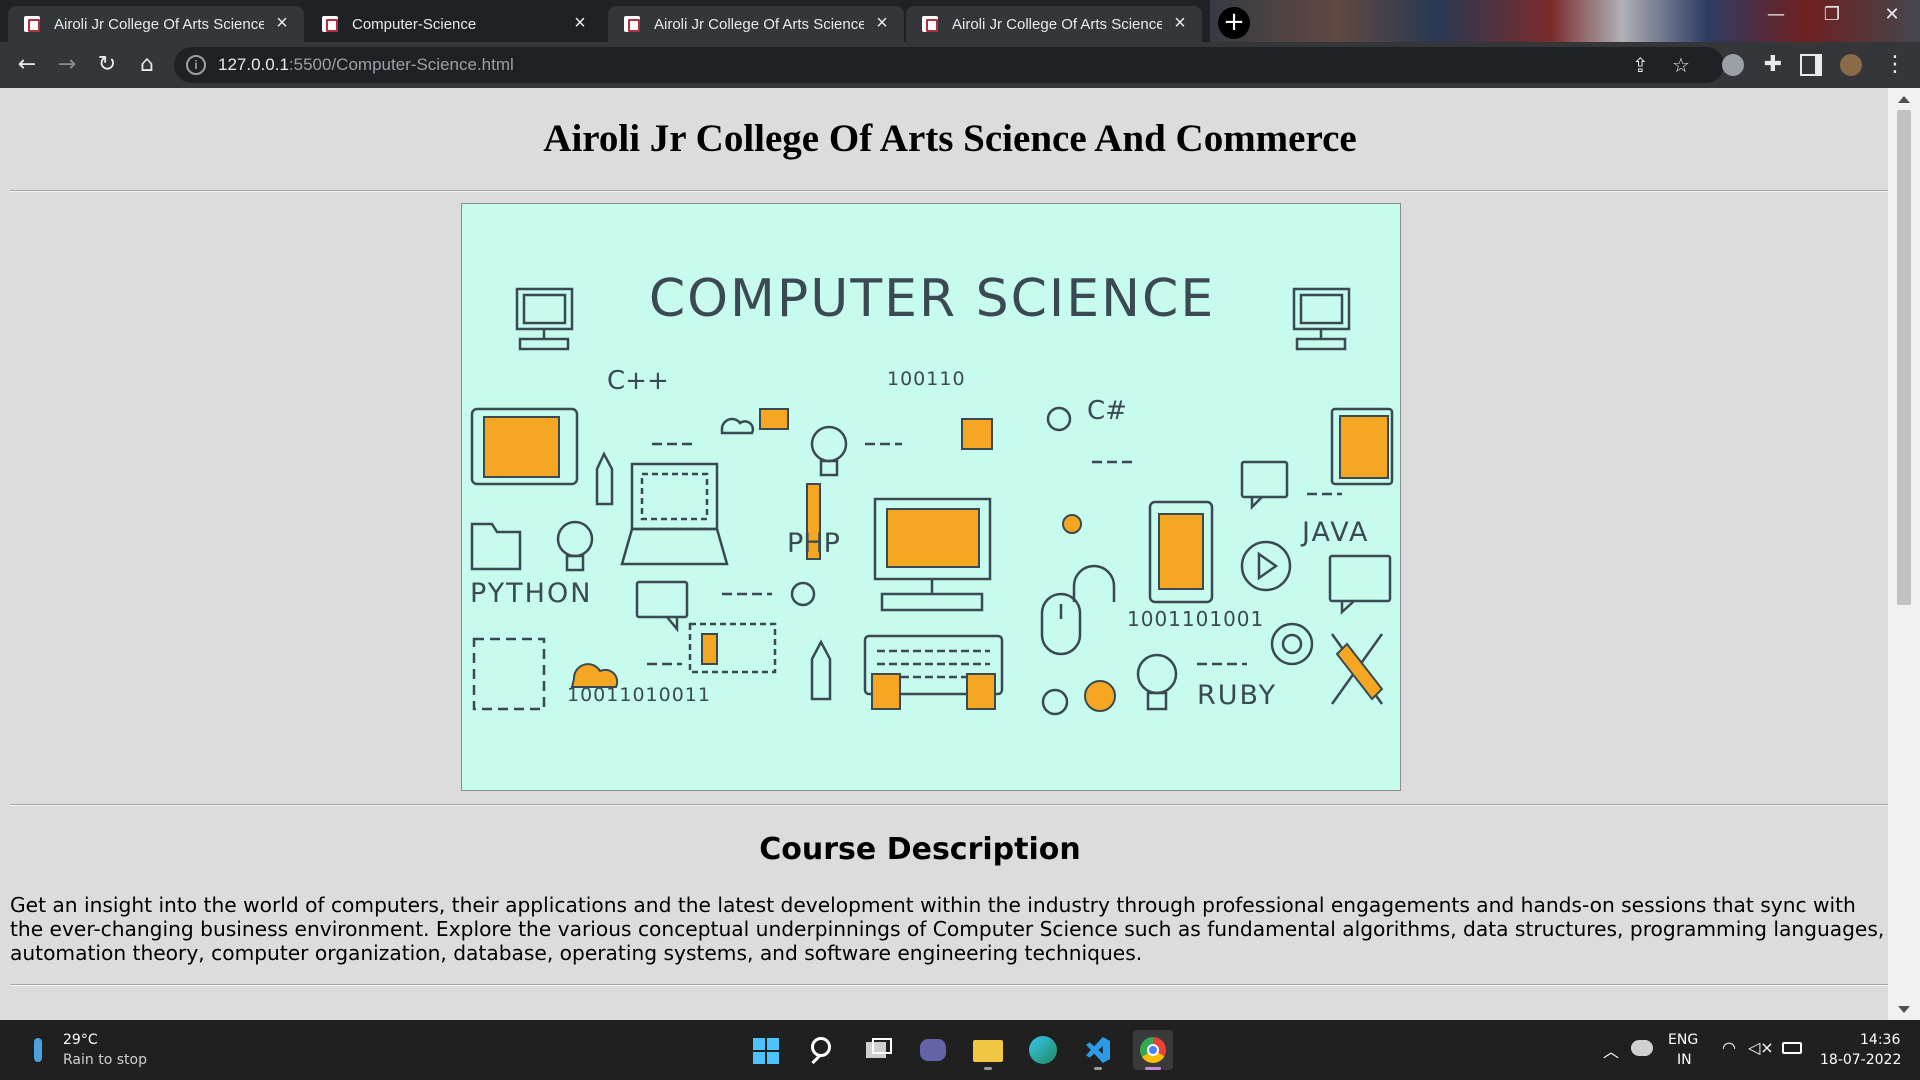  I want to click on tab-1: Airoli Jr College Of Arts Science A ×, so click(156, 24).